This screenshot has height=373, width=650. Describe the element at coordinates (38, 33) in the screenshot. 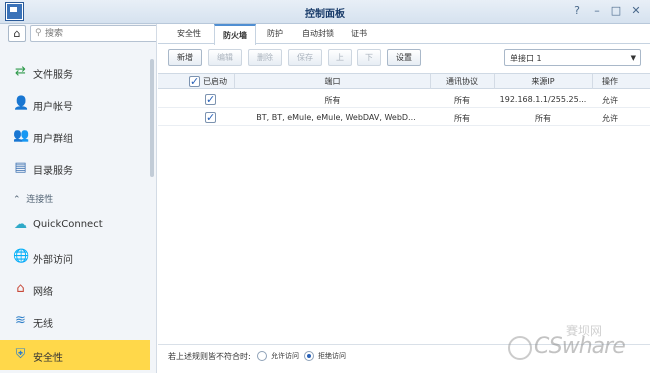

I see `search-icon: ⚲` at that location.